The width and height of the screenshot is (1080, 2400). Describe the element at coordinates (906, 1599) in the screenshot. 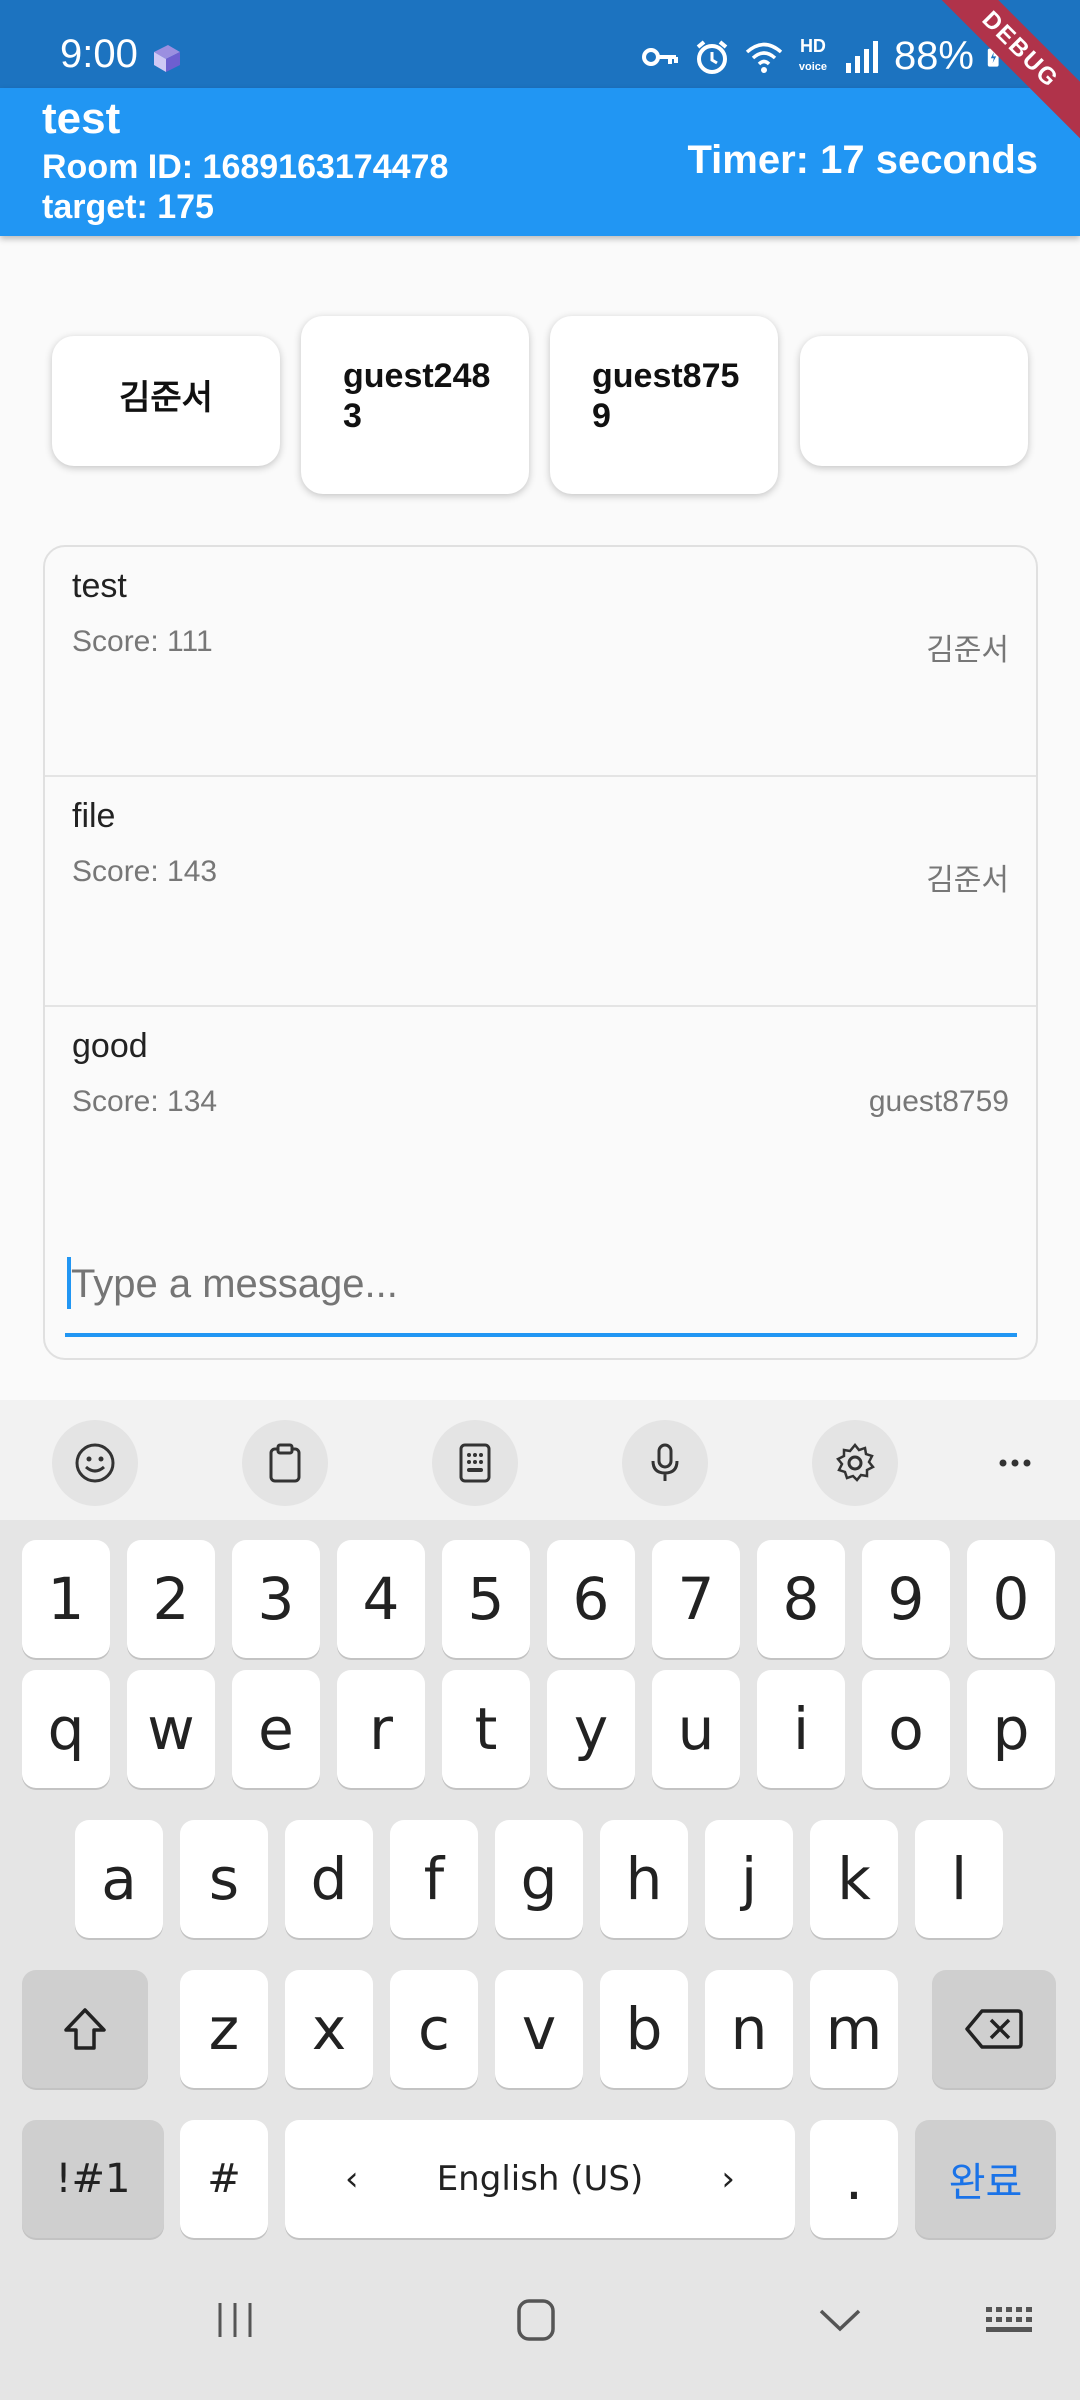

I see `key-9: 9` at that location.